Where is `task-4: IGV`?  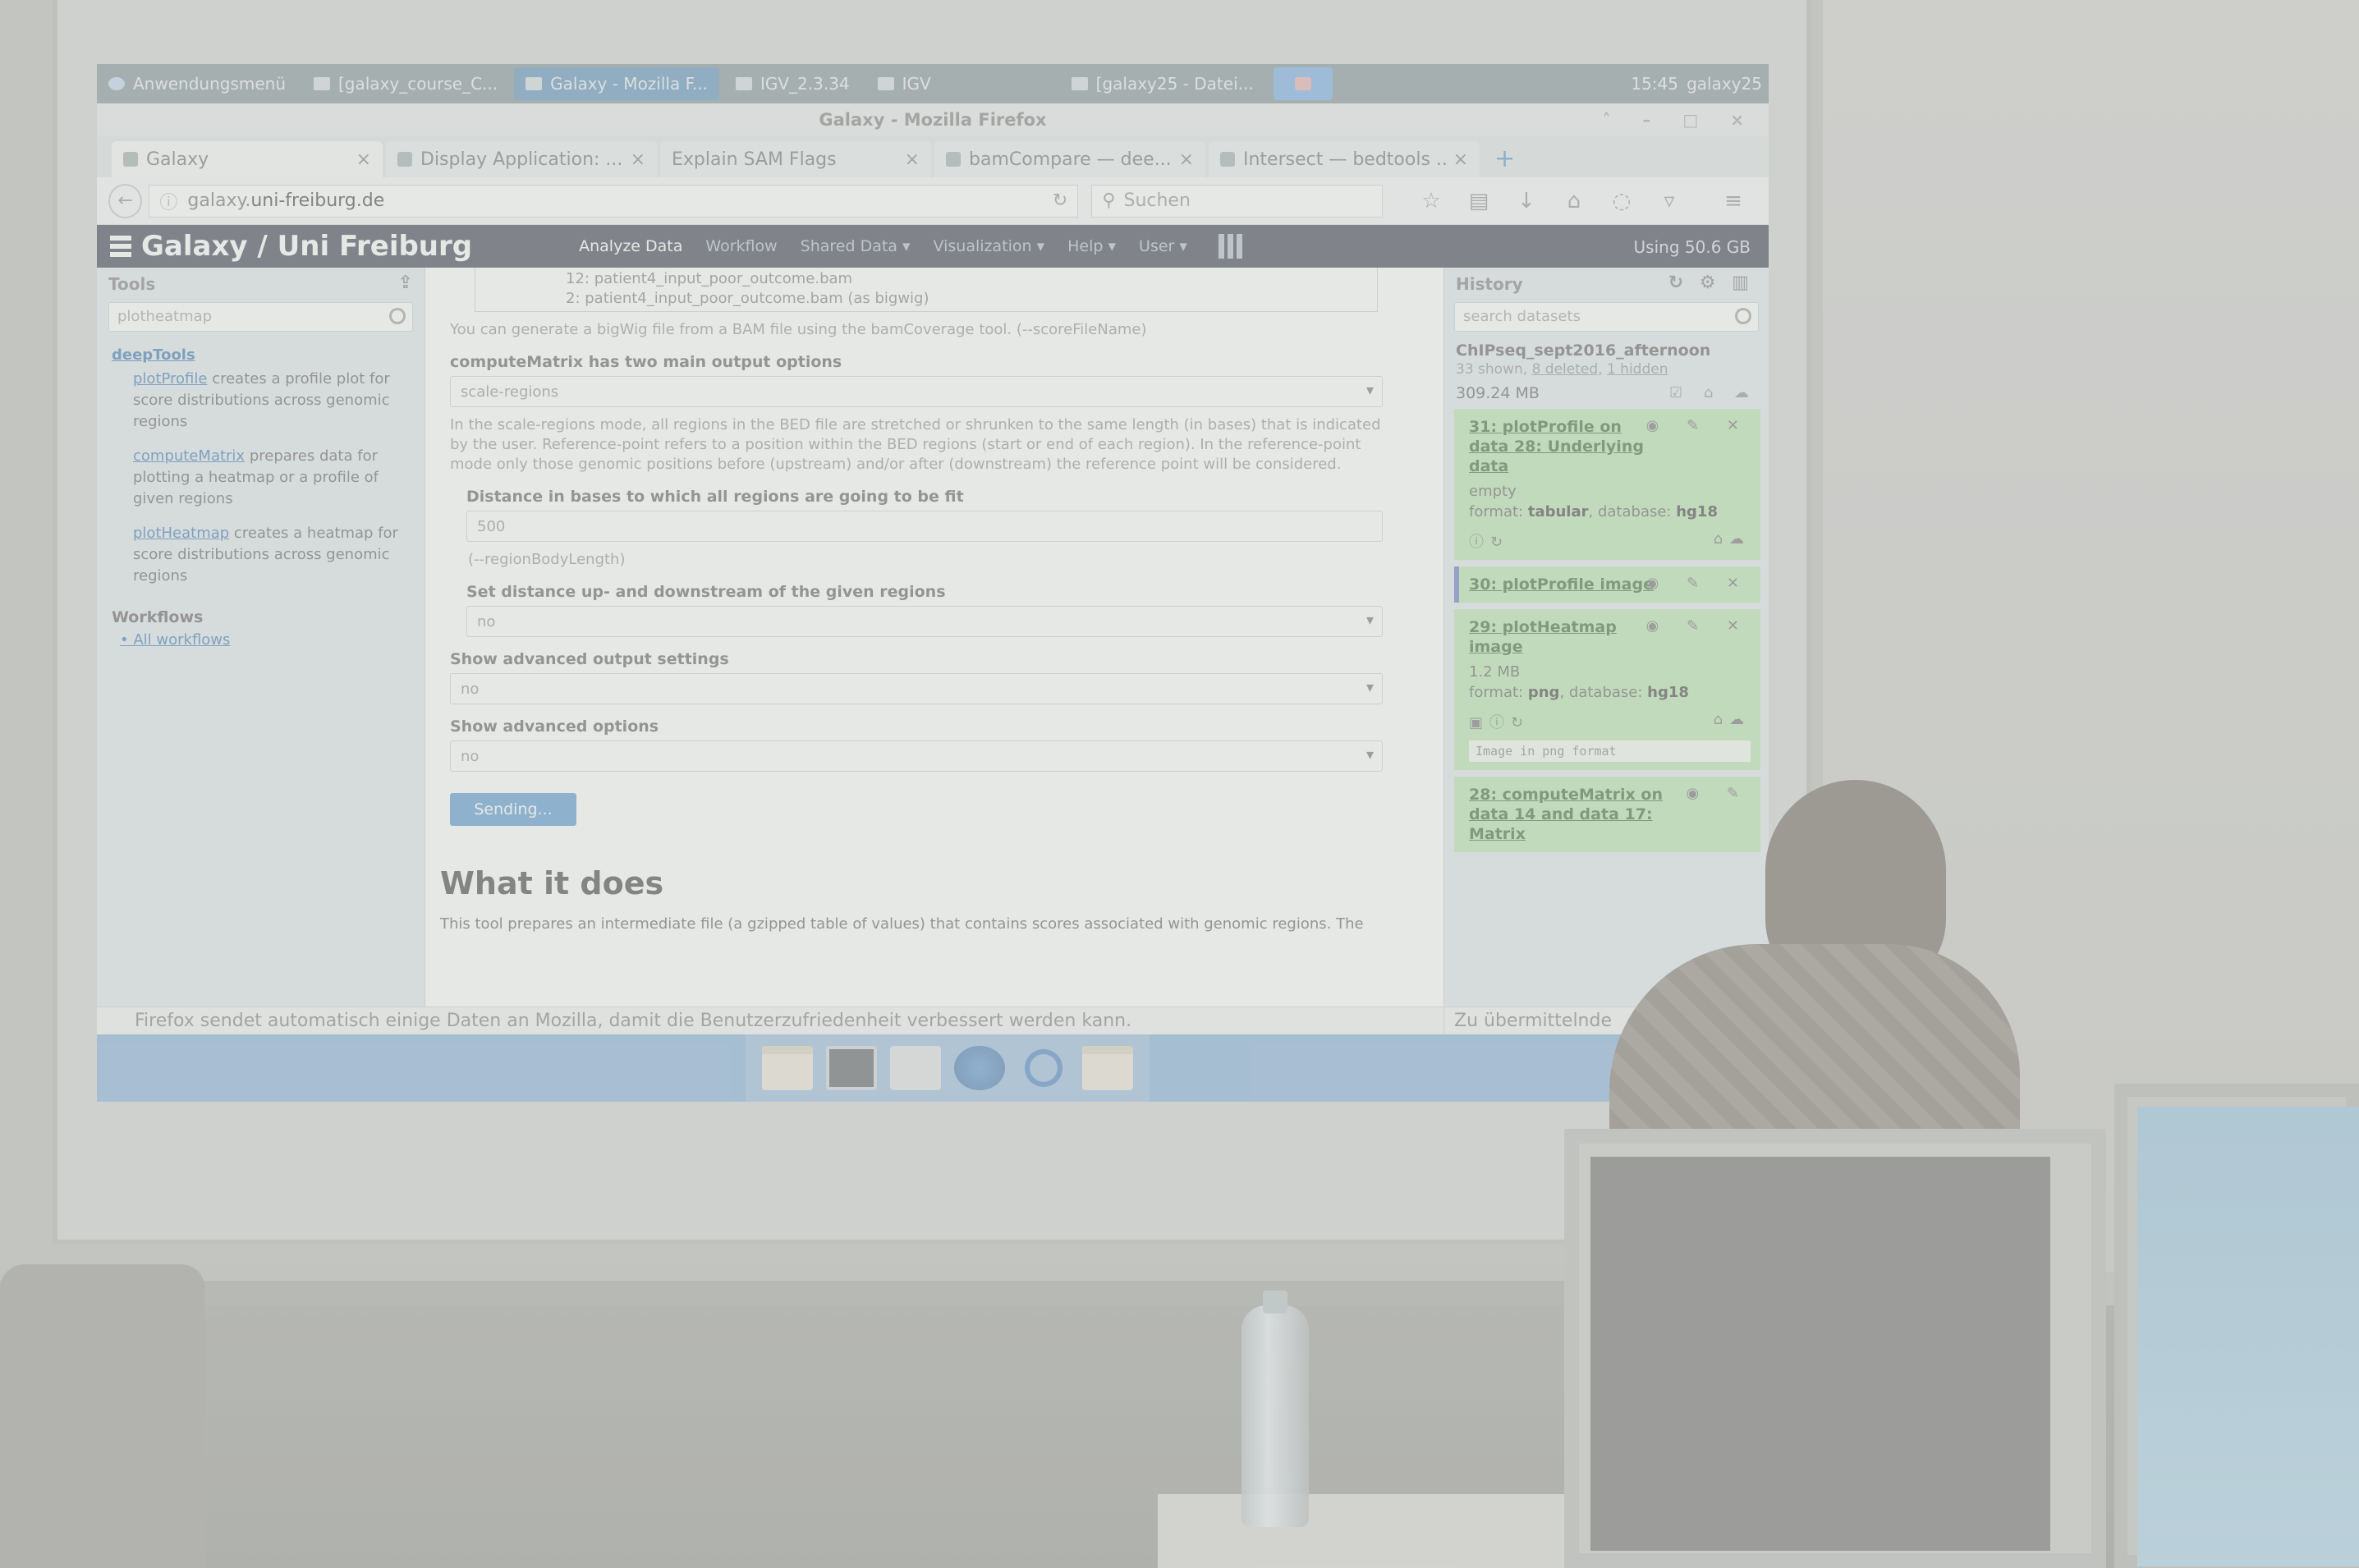
task-4: IGV is located at coordinates (960, 83).